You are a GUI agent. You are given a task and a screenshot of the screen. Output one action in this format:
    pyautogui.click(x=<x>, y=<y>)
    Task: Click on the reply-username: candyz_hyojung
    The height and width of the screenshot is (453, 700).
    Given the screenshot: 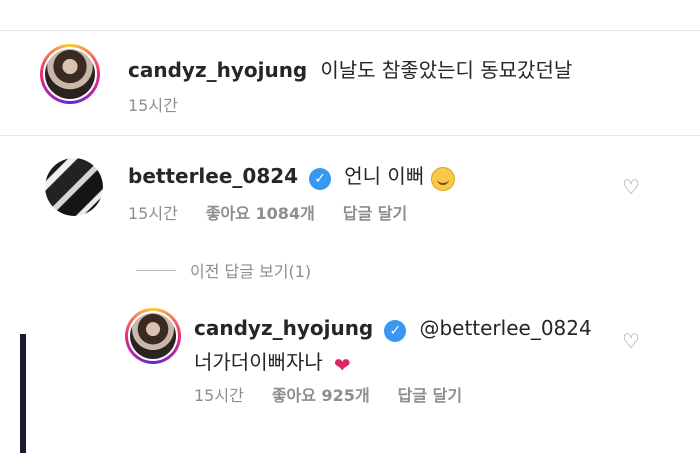 What is the action you would take?
    pyautogui.click(x=283, y=328)
    